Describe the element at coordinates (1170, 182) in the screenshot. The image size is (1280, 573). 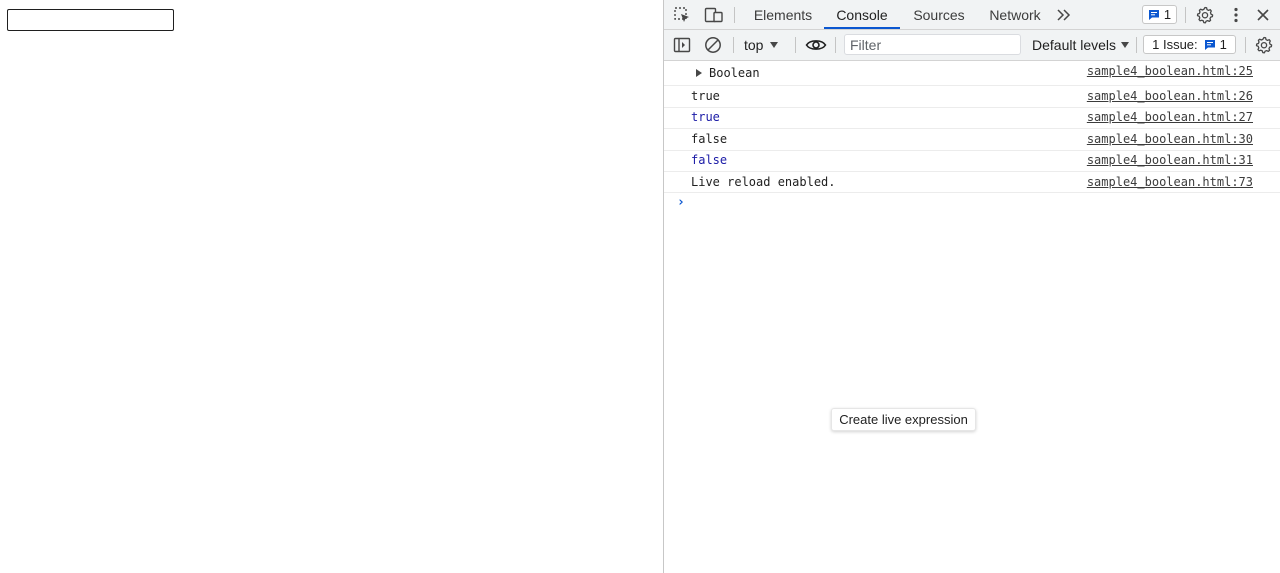
I see `console-message-source-link: sample4_boolean.html:73` at that location.